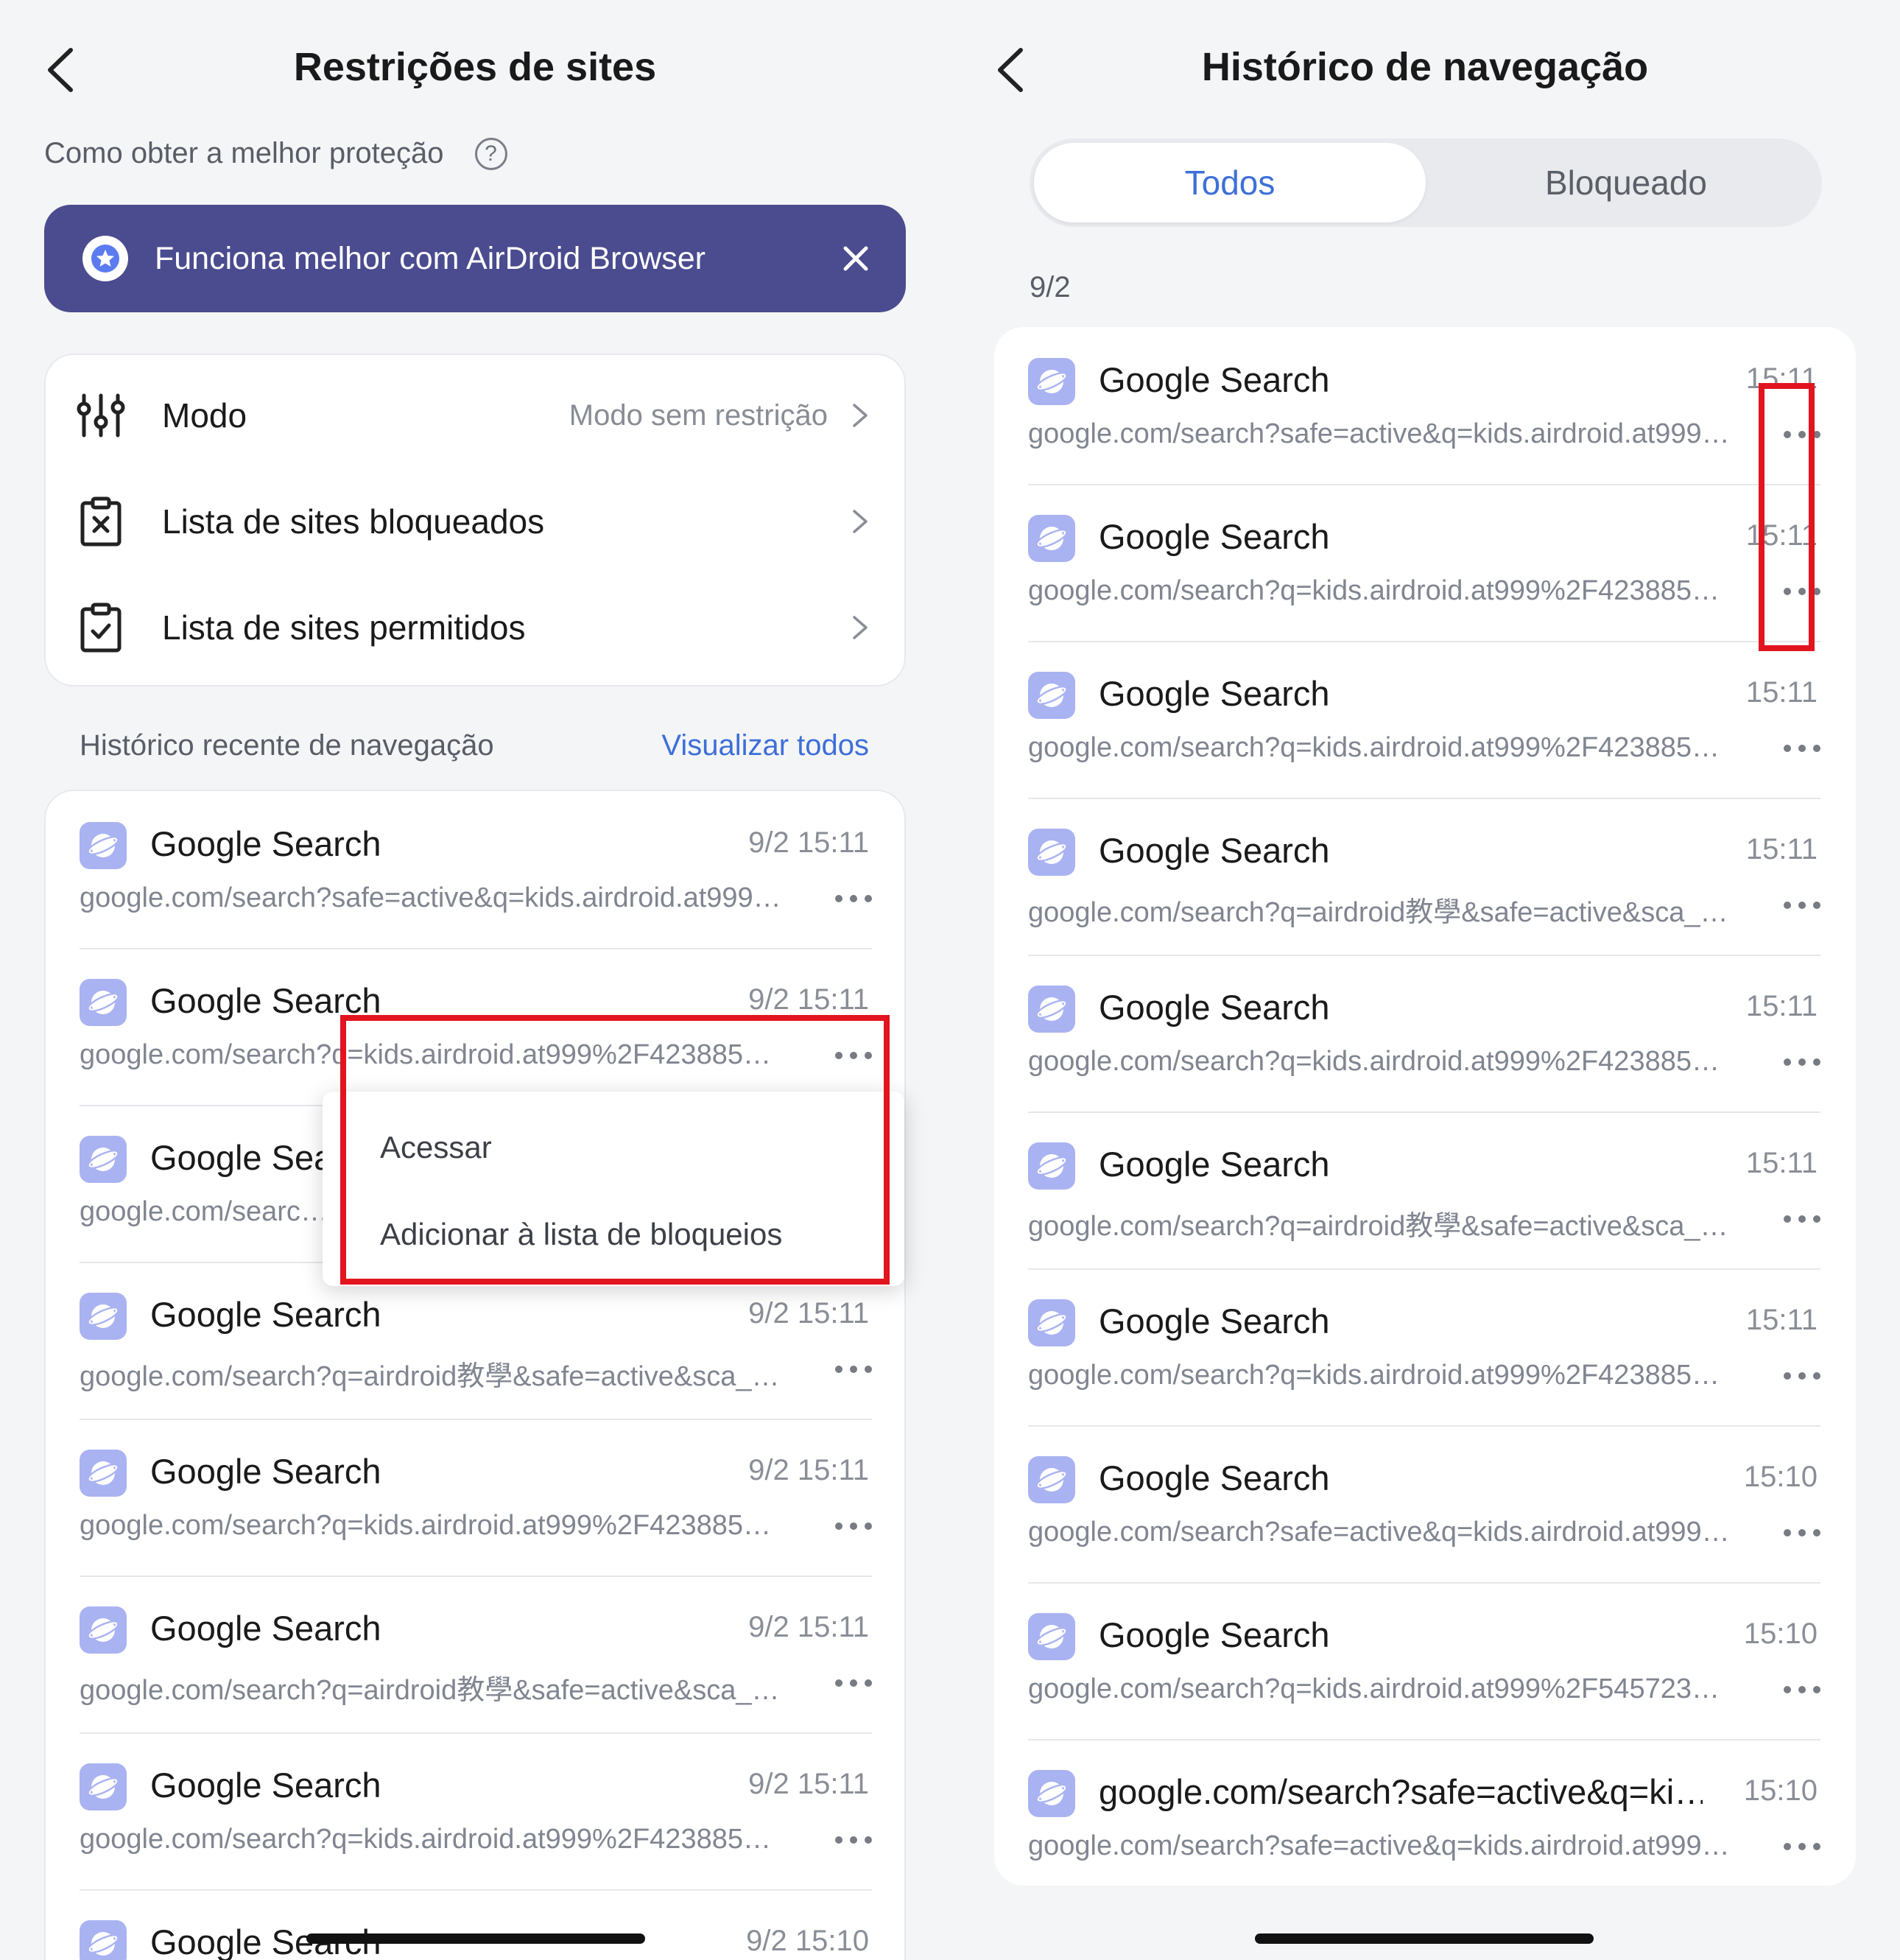 Image resolution: width=1900 pixels, height=1960 pixels. What do you see at coordinates (1780, 1633) in the screenshot?
I see `item-time: 15:10` at bounding box center [1780, 1633].